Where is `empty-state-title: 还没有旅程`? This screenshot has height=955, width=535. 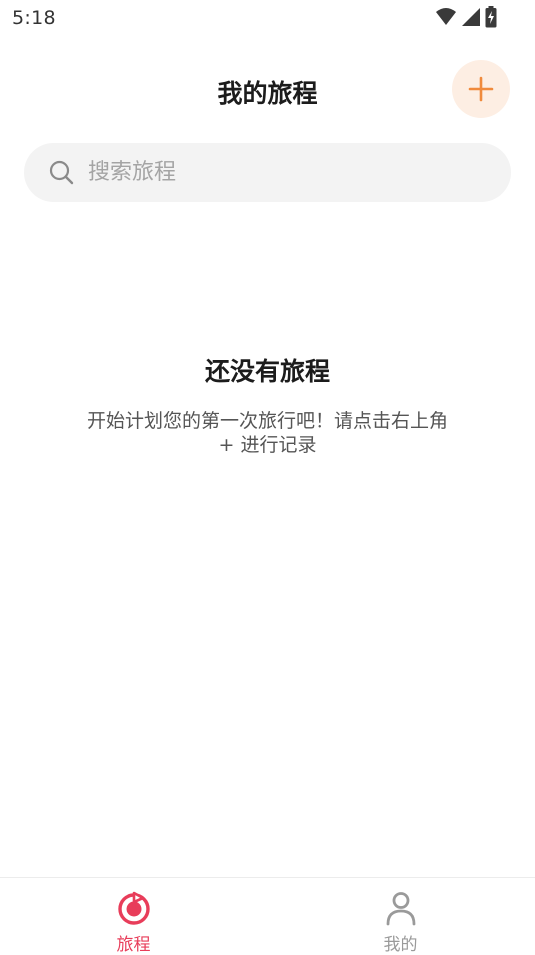 empty-state-title: 还没有旅程 is located at coordinates (267, 371).